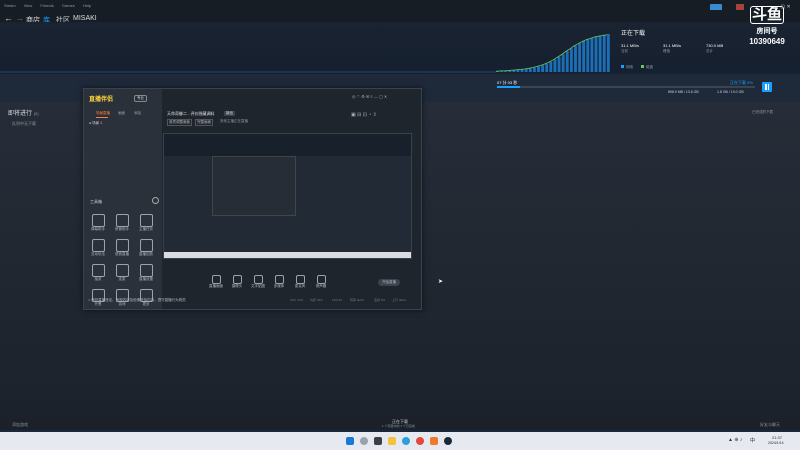 Image resolution: width=800 pixels, height=450 pixels. Describe the element at coordinates (103, 113) in the screenshot. I see `tab-scene-live: 场景直播` at that location.